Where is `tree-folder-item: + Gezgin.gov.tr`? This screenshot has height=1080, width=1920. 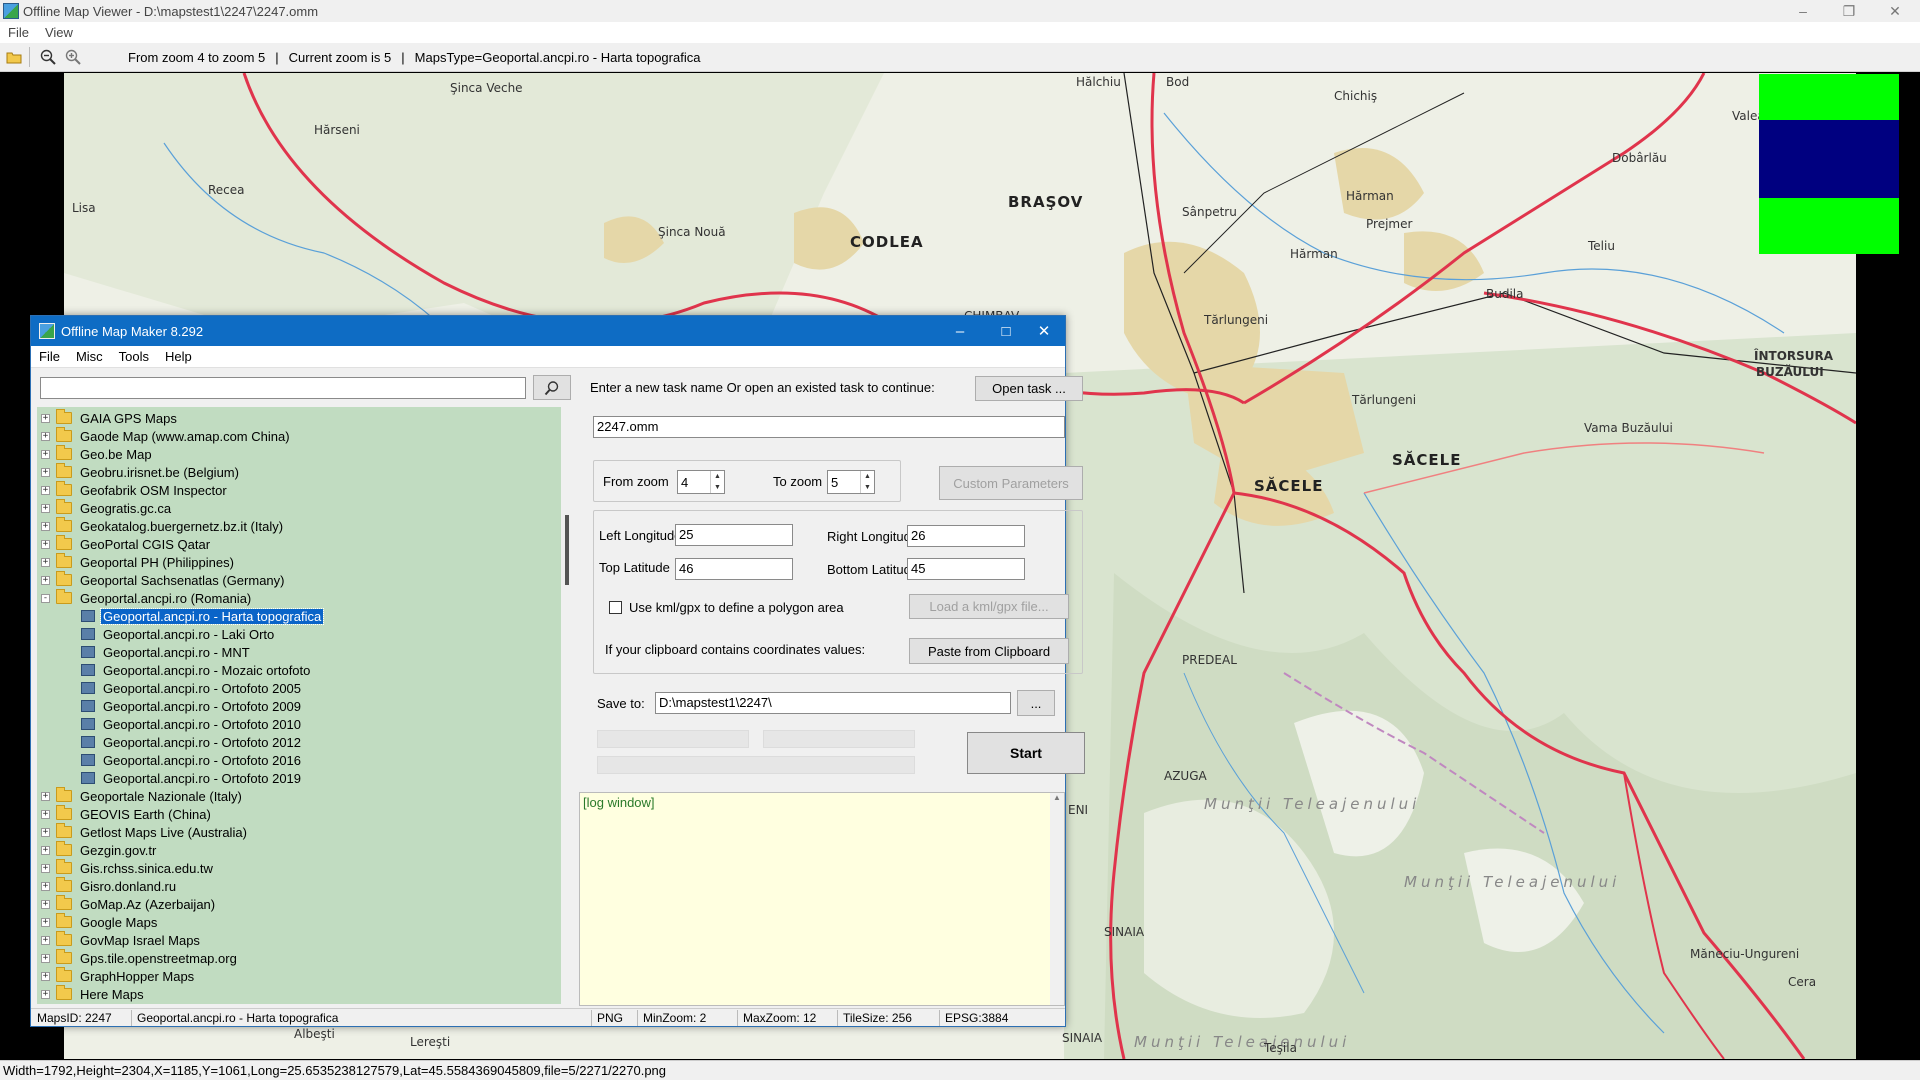 tree-folder-item: + Gezgin.gov.tr is located at coordinates (99, 850).